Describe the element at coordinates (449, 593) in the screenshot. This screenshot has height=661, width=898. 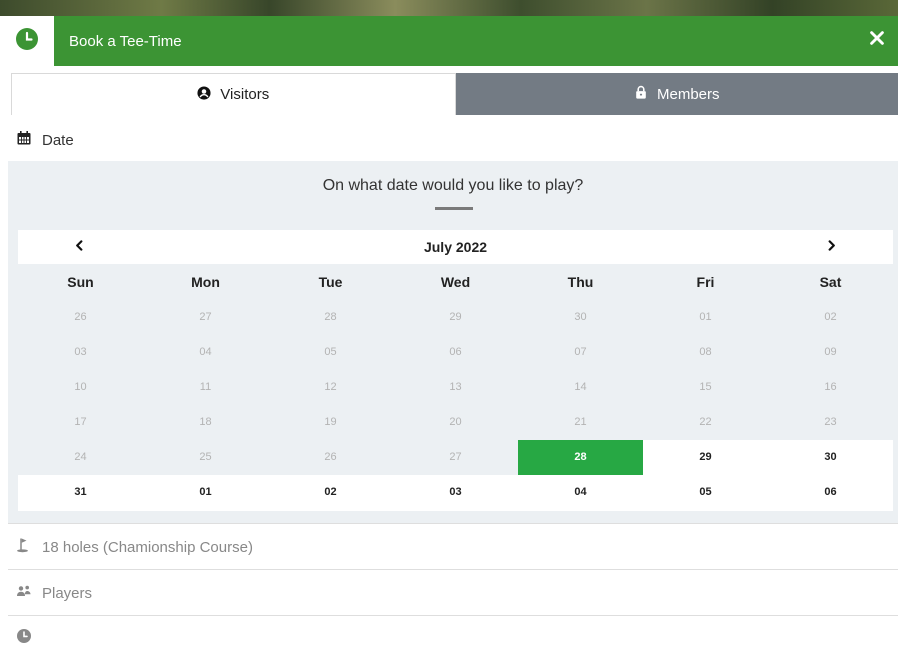
I see `players-section-header: Players` at that location.